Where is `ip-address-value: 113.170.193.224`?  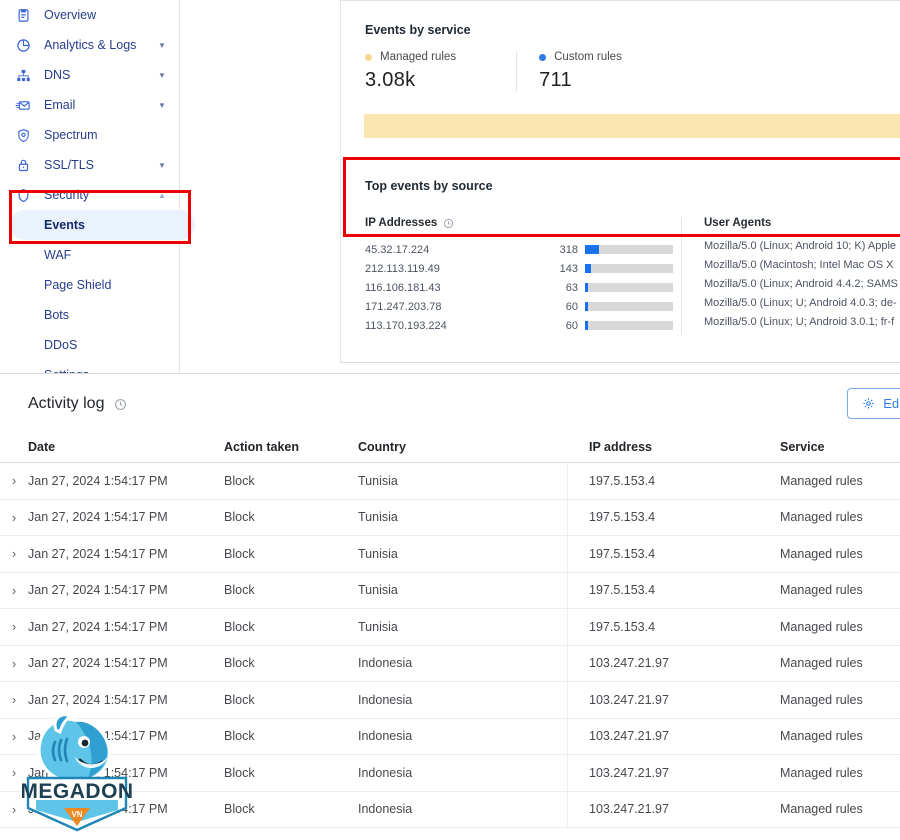 ip-address-value: 113.170.193.224 is located at coordinates (406, 325).